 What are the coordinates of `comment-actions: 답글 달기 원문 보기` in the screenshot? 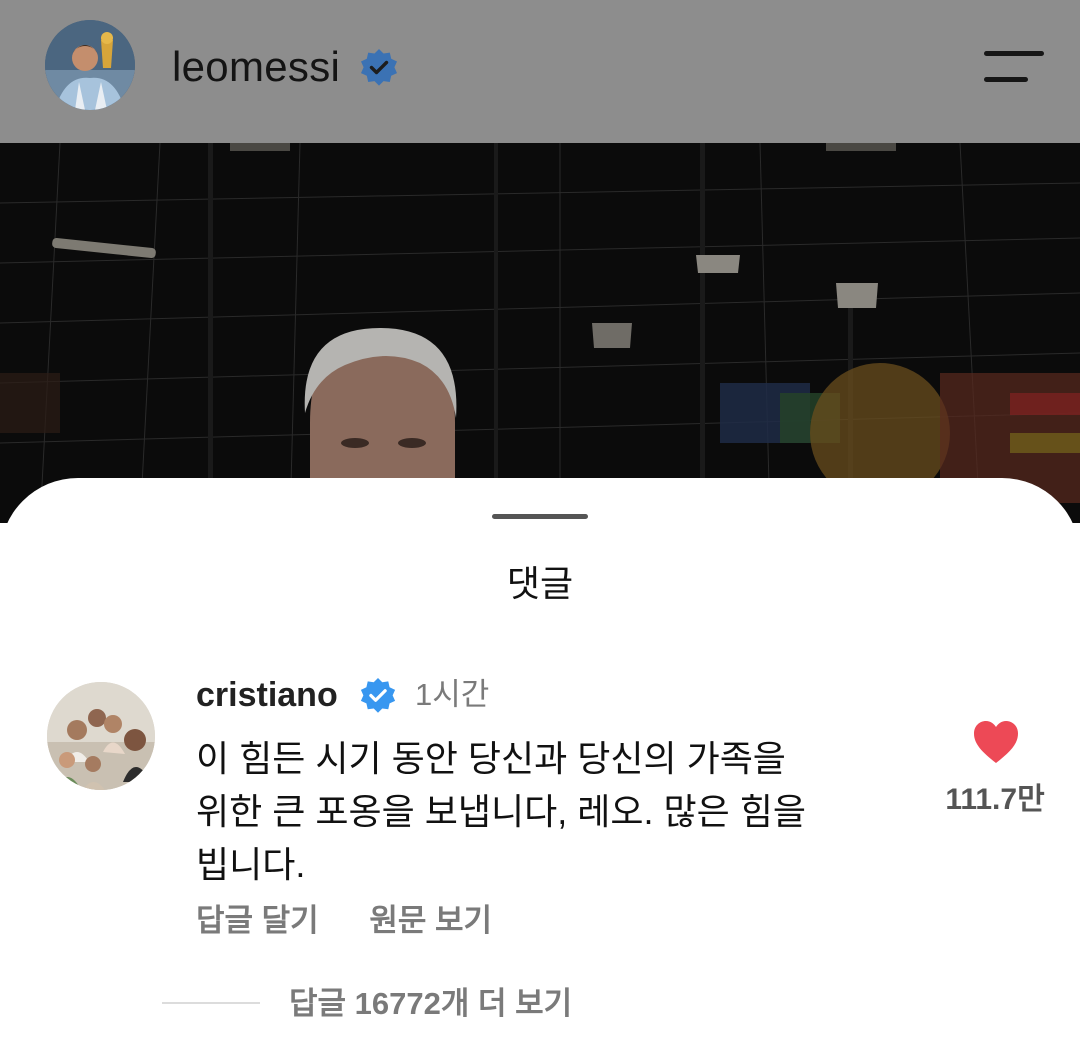 It's located at (365, 921).